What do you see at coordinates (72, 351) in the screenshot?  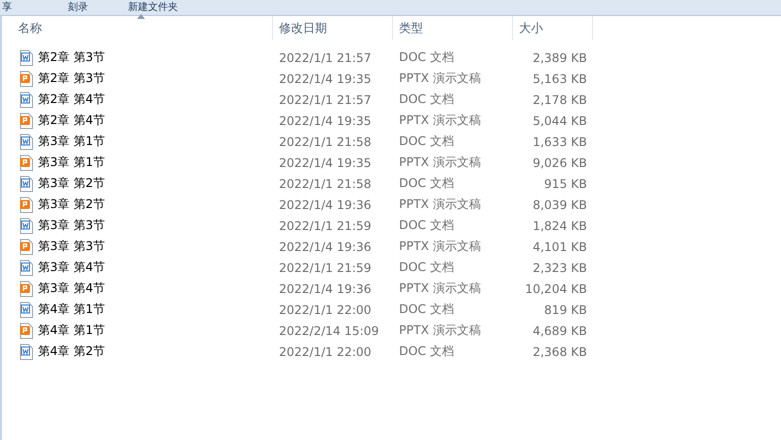 I see `file-name: 第4章 第2节` at bounding box center [72, 351].